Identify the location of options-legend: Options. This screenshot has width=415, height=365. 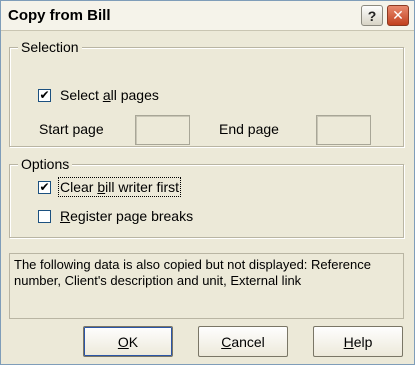
(45, 164).